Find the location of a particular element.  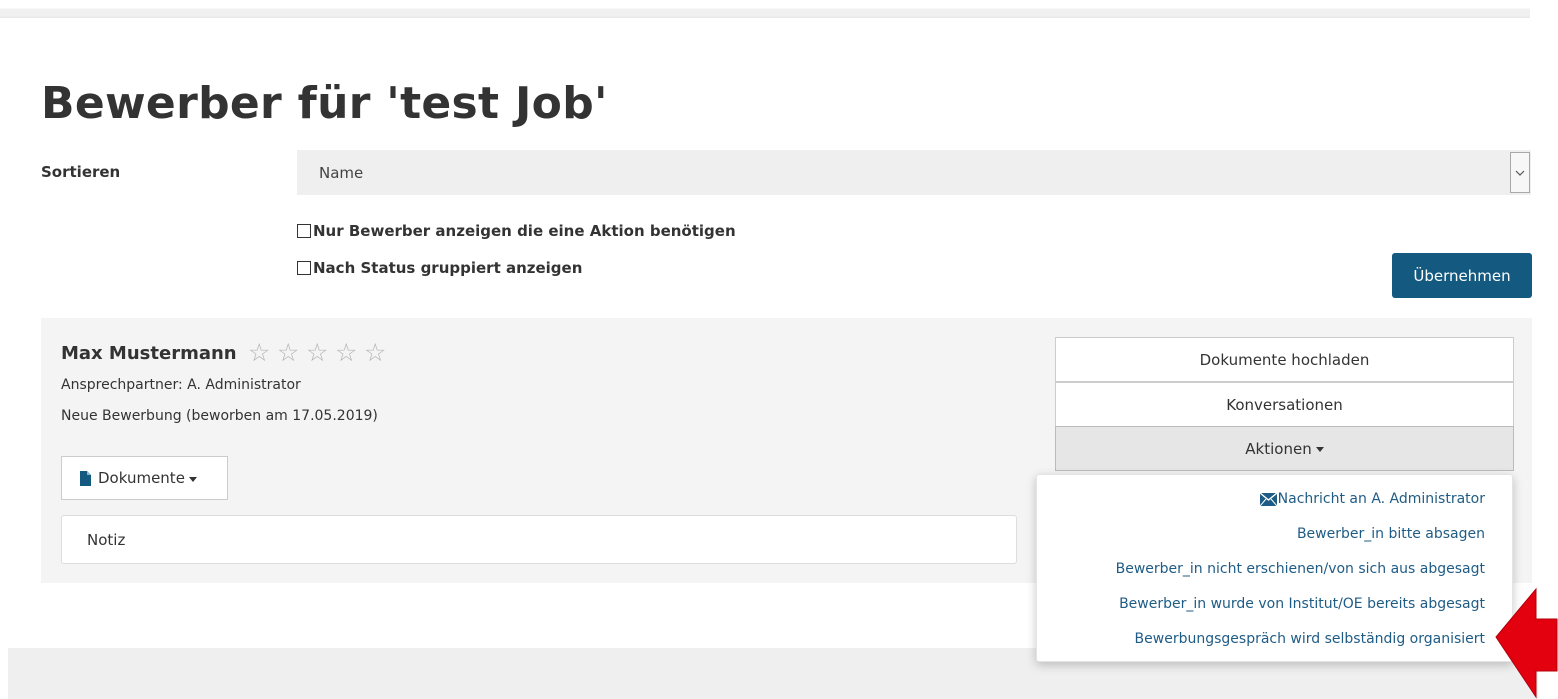

menu-item-message-label: Nachricht an A. Administrator is located at coordinates (1381, 499).